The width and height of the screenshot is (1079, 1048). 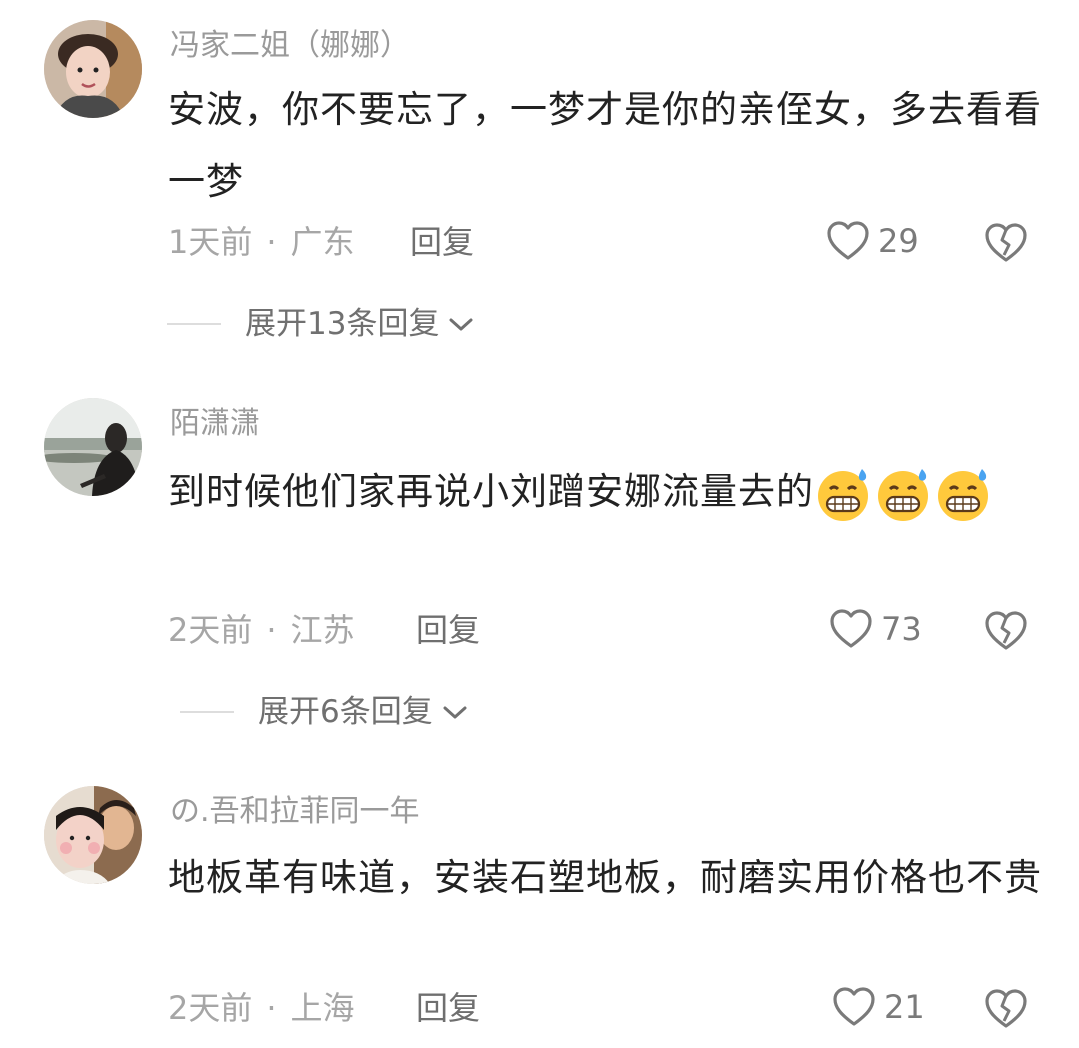 What do you see at coordinates (605, 145) in the screenshot?
I see `comment-text: 安波，你不要忘了，一梦才是你的亲侄女，多去看看一梦` at bounding box center [605, 145].